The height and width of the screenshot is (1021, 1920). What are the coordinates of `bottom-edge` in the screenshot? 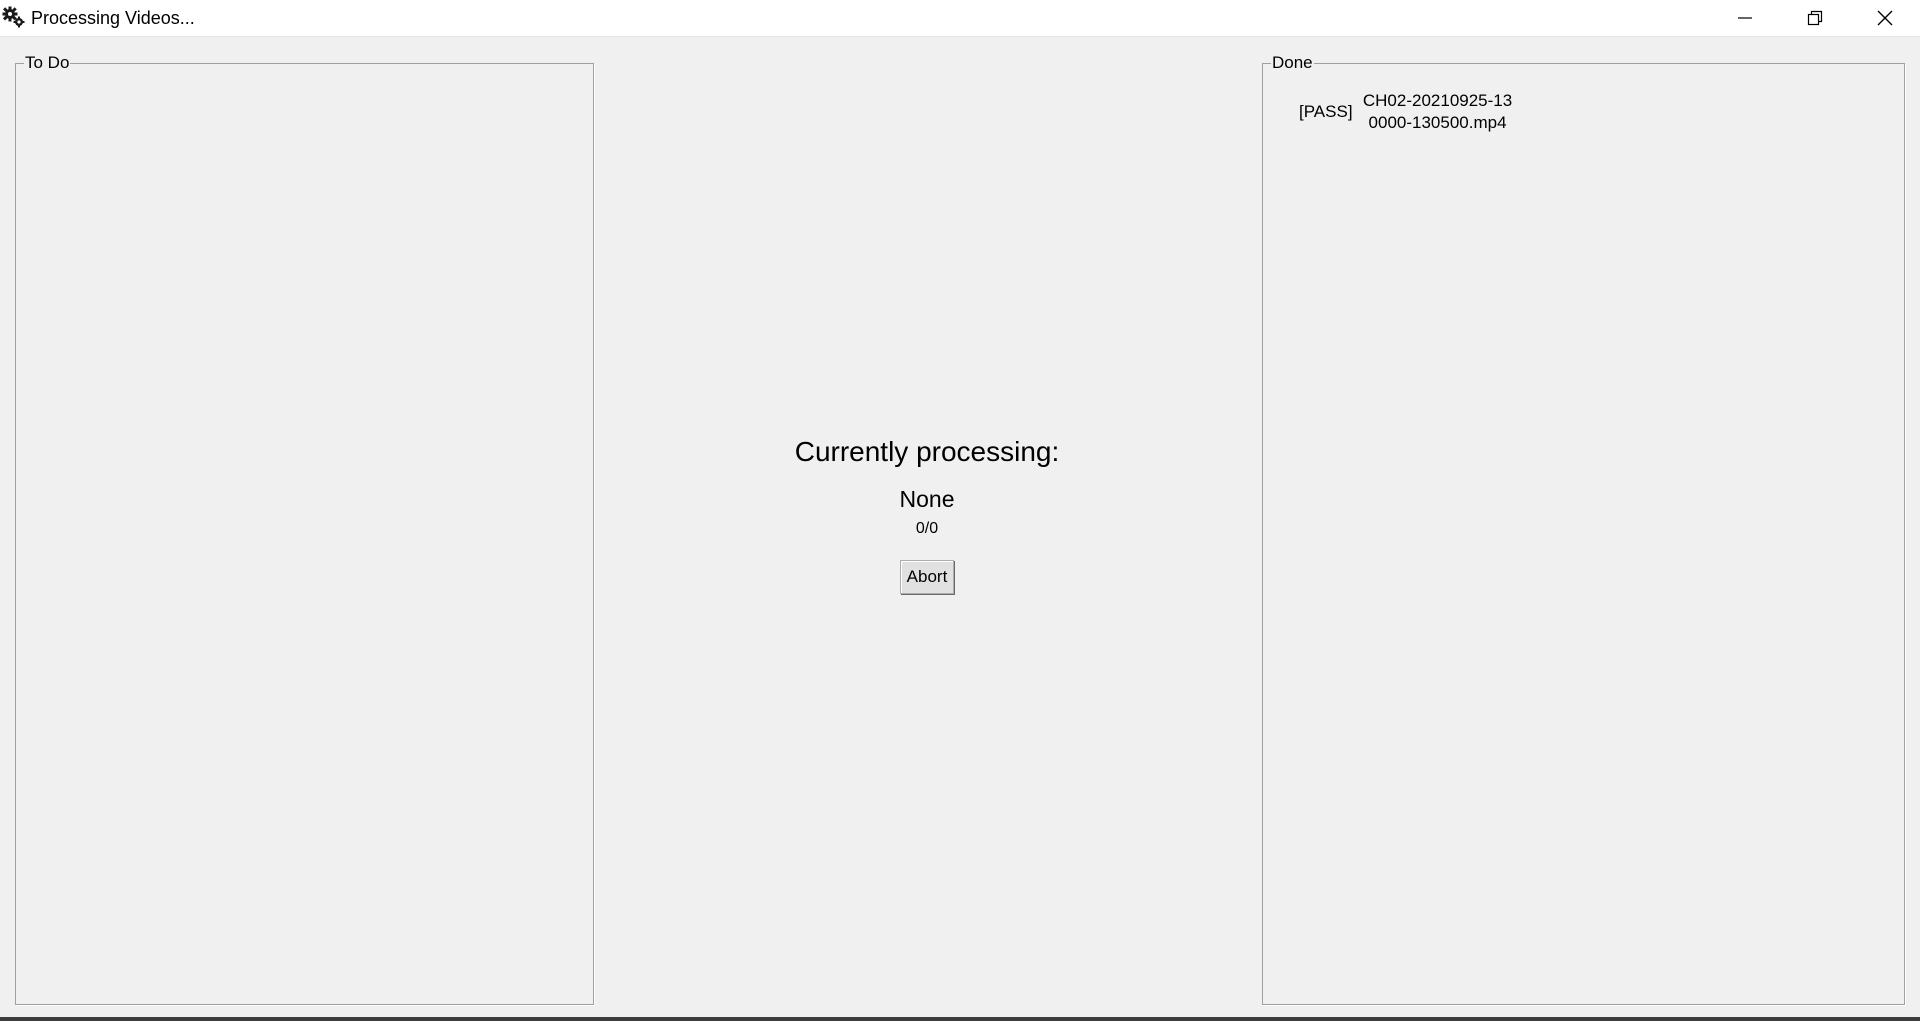 It's located at (960, 1019).